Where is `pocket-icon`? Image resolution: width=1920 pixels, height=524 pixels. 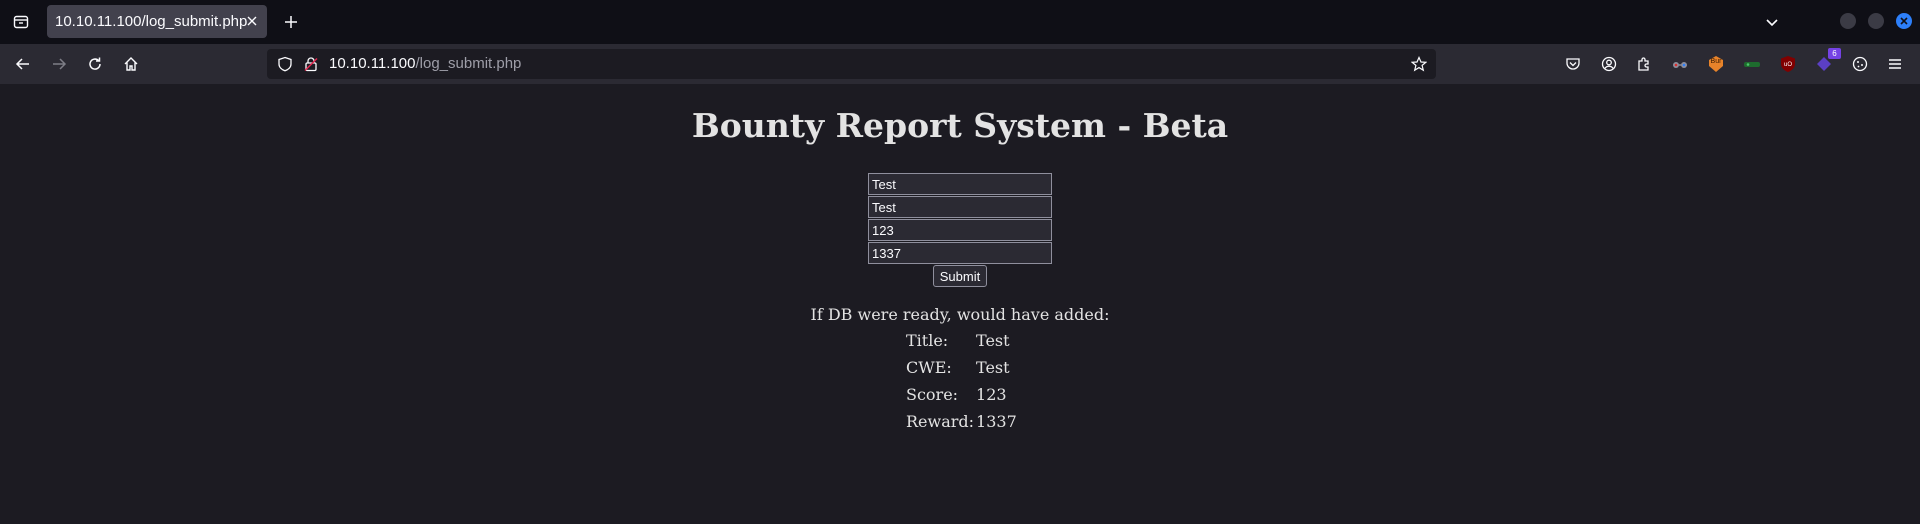
pocket-icon is located at coordinates (1573, 64).